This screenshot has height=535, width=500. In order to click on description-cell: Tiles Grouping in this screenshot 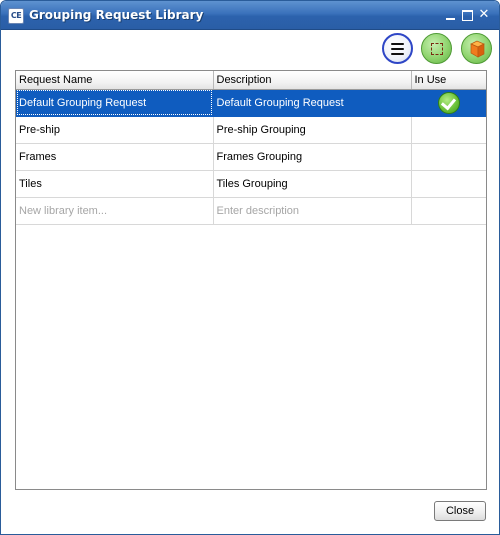, I will do `click(312, 184)`.